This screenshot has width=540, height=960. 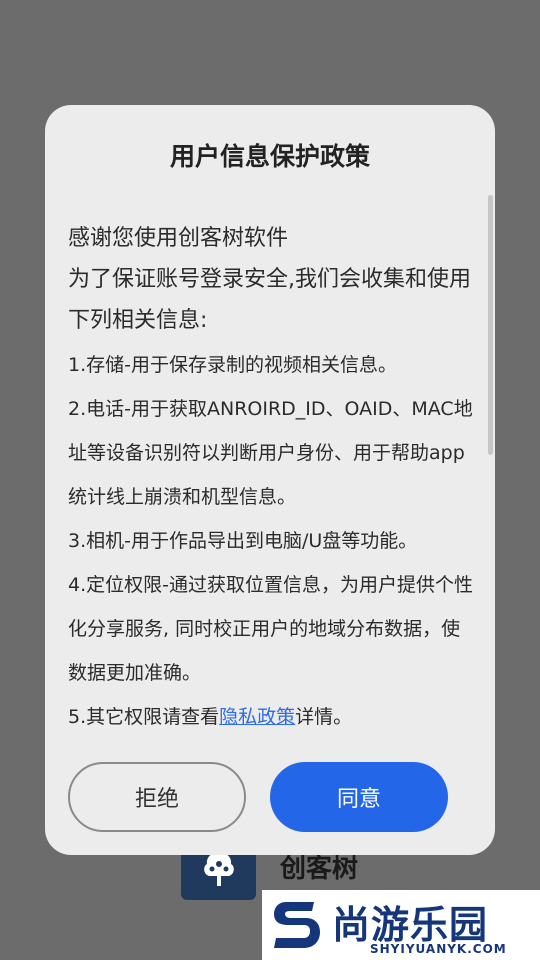 What do you see at coordinates (438, 949) in the screenshot?
I see `watermark-url: SHYIYUANYK.COM` at bounding box center [438, 949].